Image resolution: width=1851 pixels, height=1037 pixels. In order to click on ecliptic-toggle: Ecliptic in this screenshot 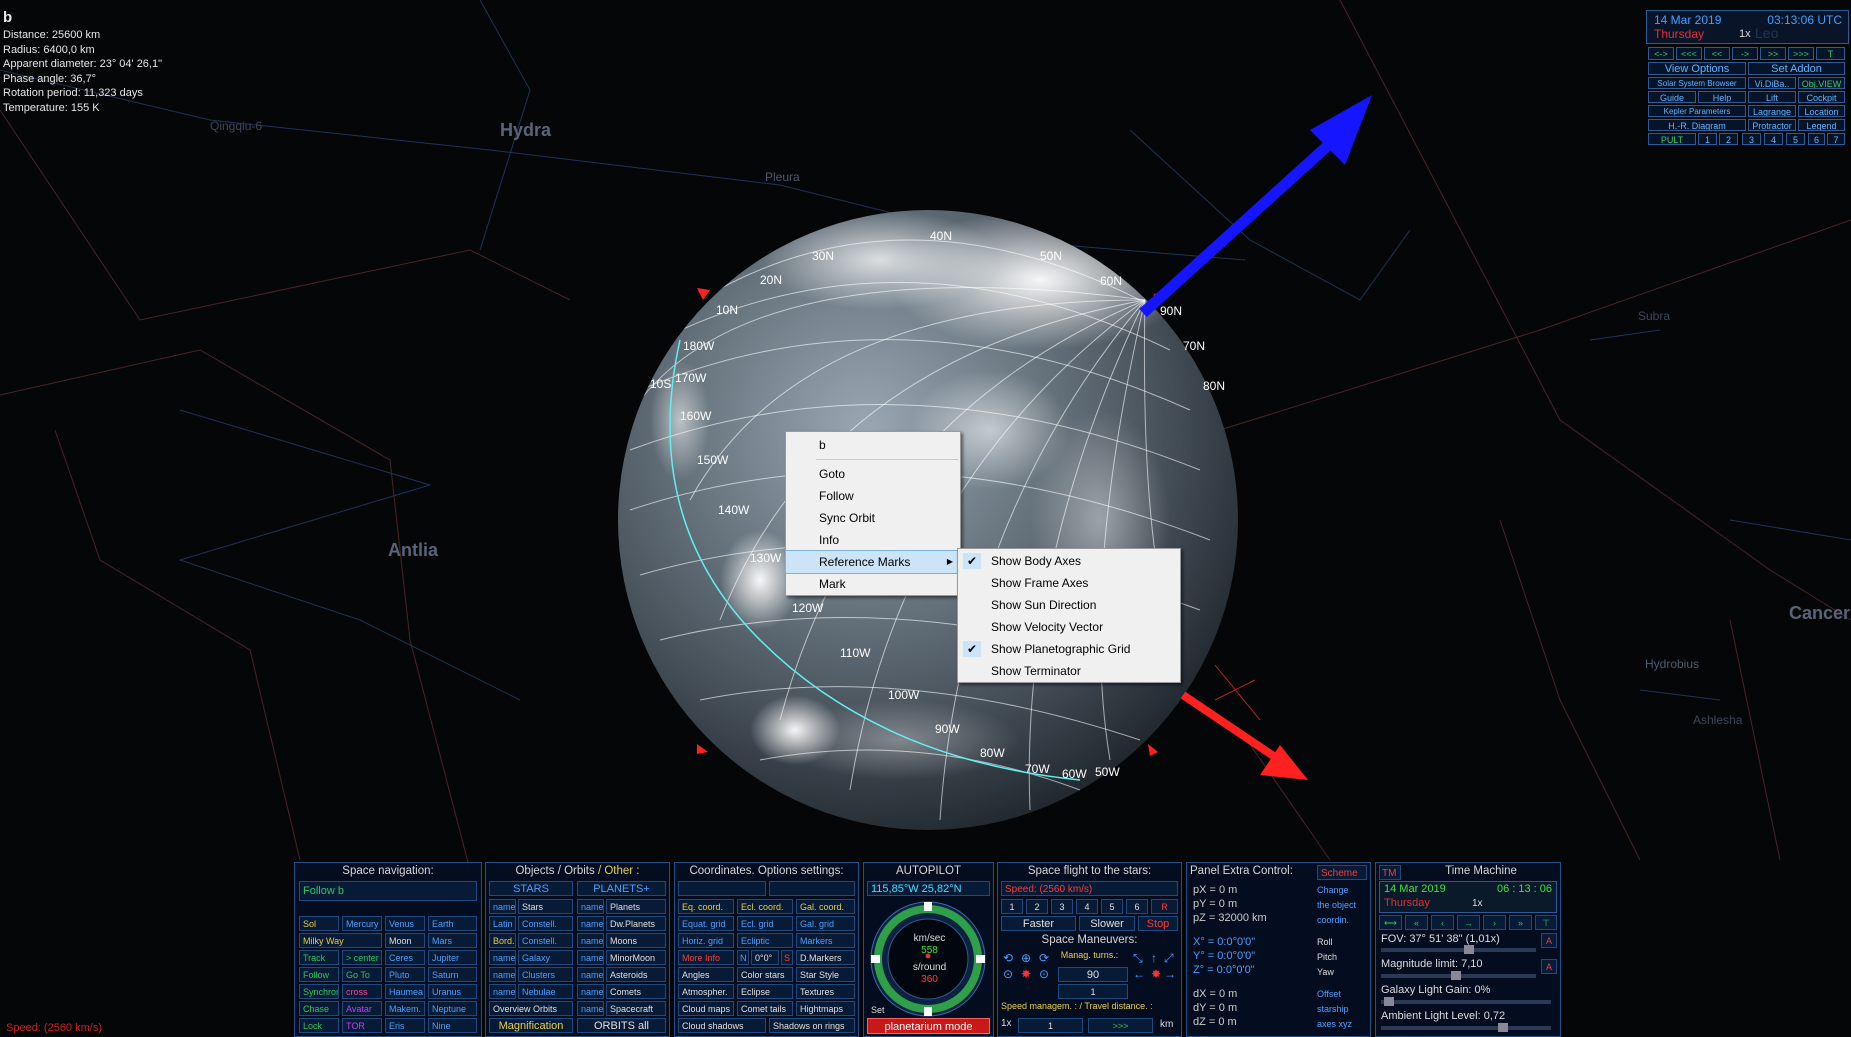, I will do `click(765, 940)`.